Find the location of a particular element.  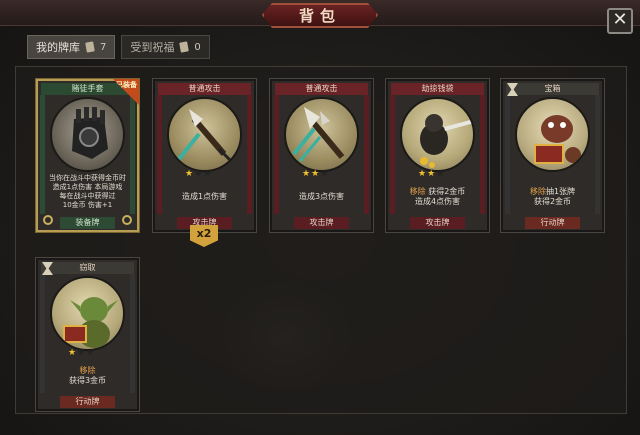

card-description: 造成1点伤害 is located at coordinates (204, 197).